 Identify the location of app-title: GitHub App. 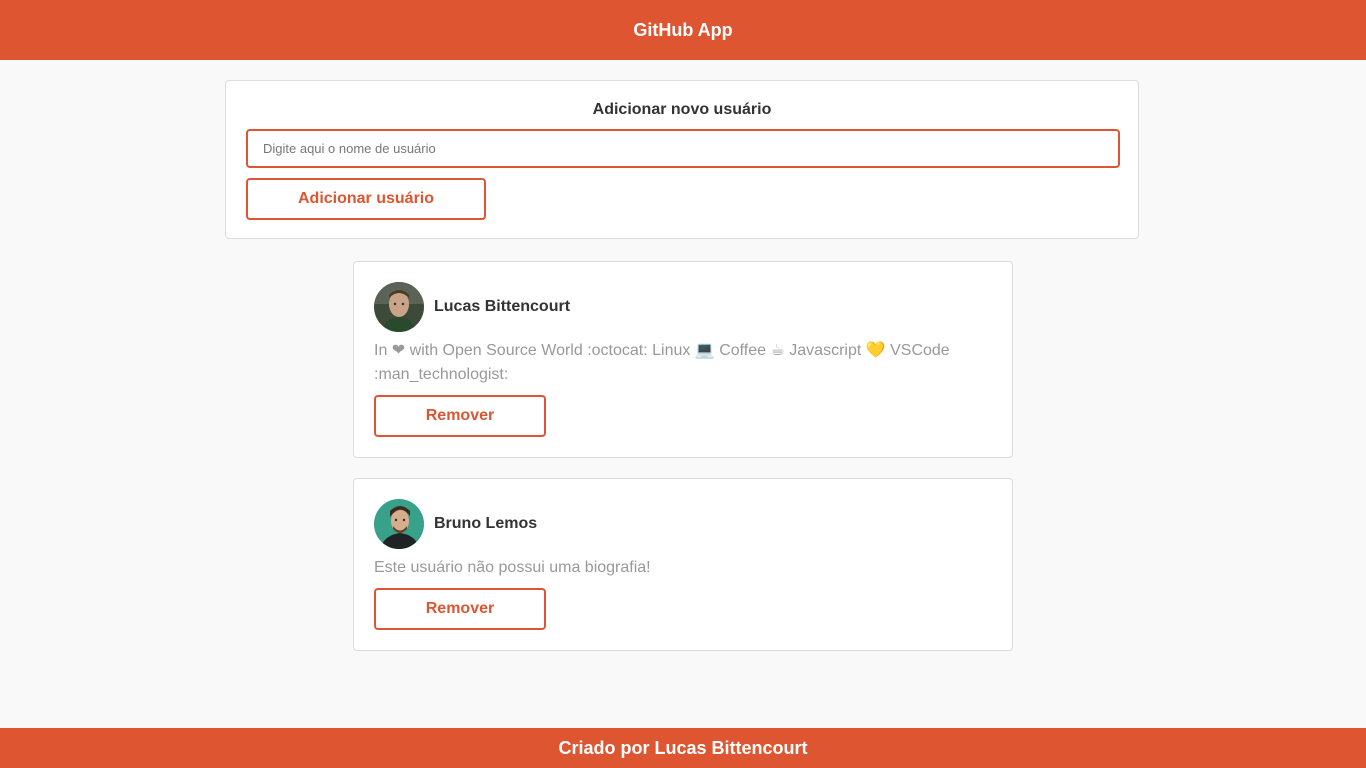
(683, 29).